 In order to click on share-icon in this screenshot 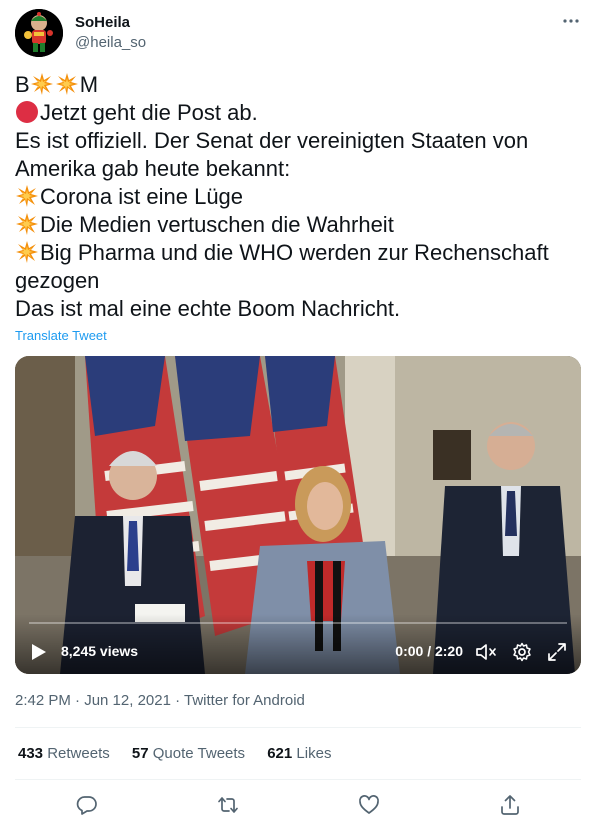, I will do `click(510, 805)`.